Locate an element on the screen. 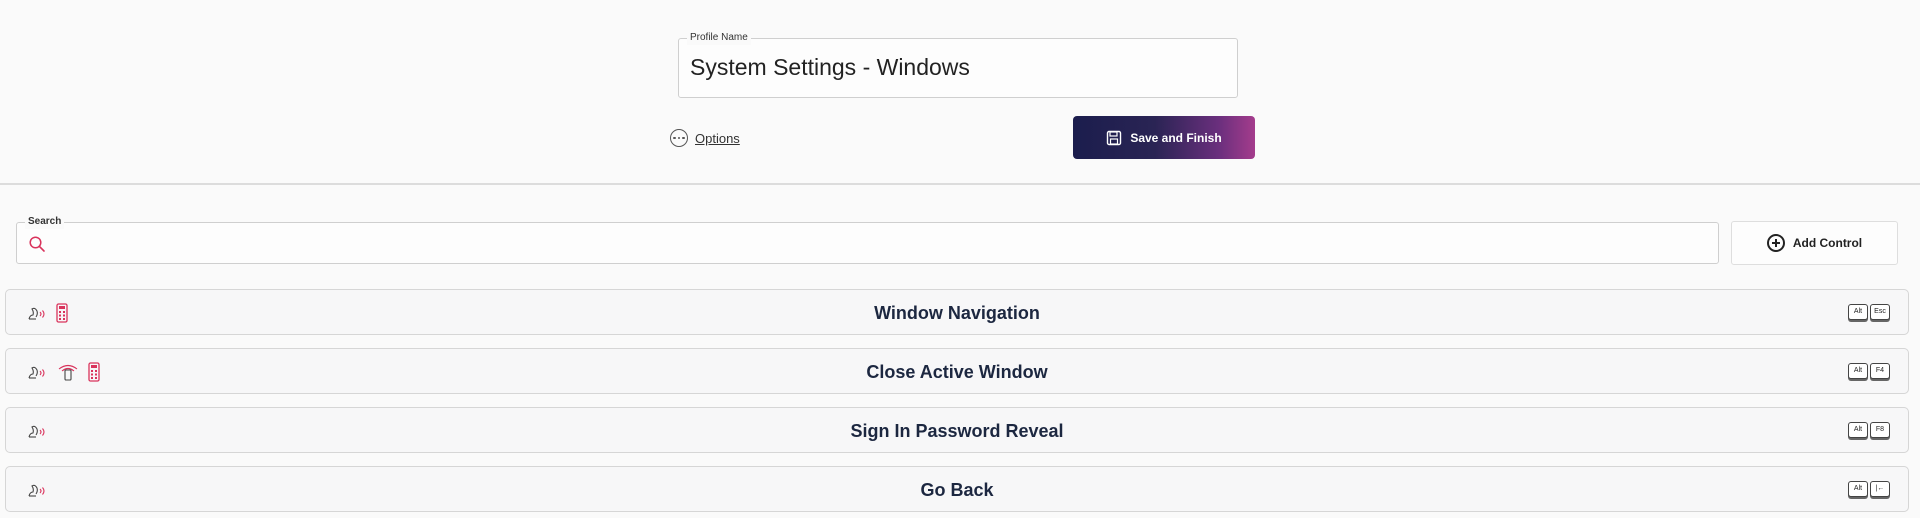 This screenshot has height=518, width=1920. shortcut-key: F8 is located at coordinates (1880, 430).